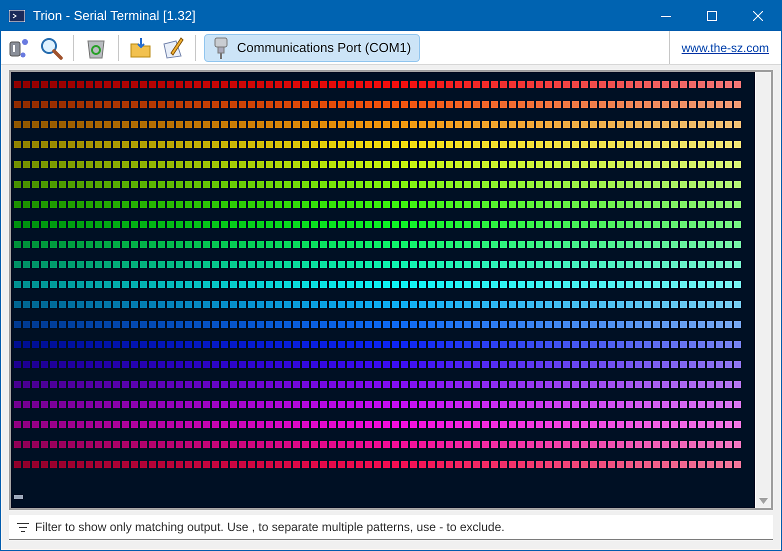 This screenshot has width=782, height=551. I want to click on port-button: Communications Port (COM1), so click(312, 48).